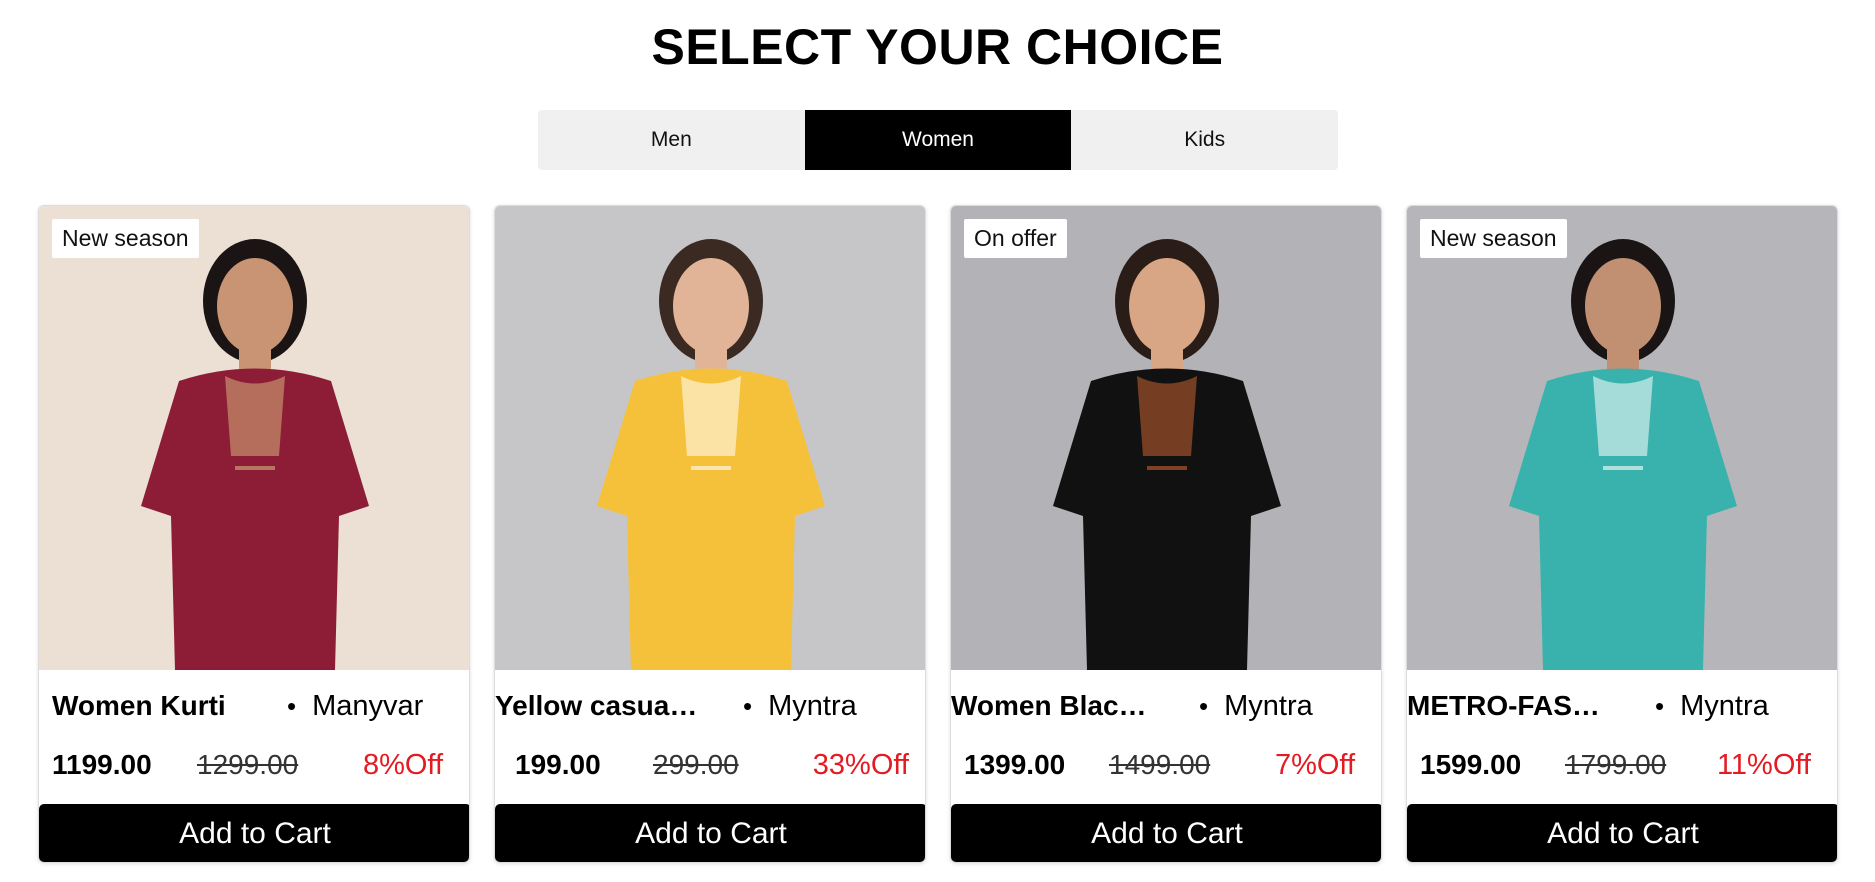 Image resolution: width=1875 pixels, height=882 pixels. I want to click on price: 199.00, so click(558, 764).